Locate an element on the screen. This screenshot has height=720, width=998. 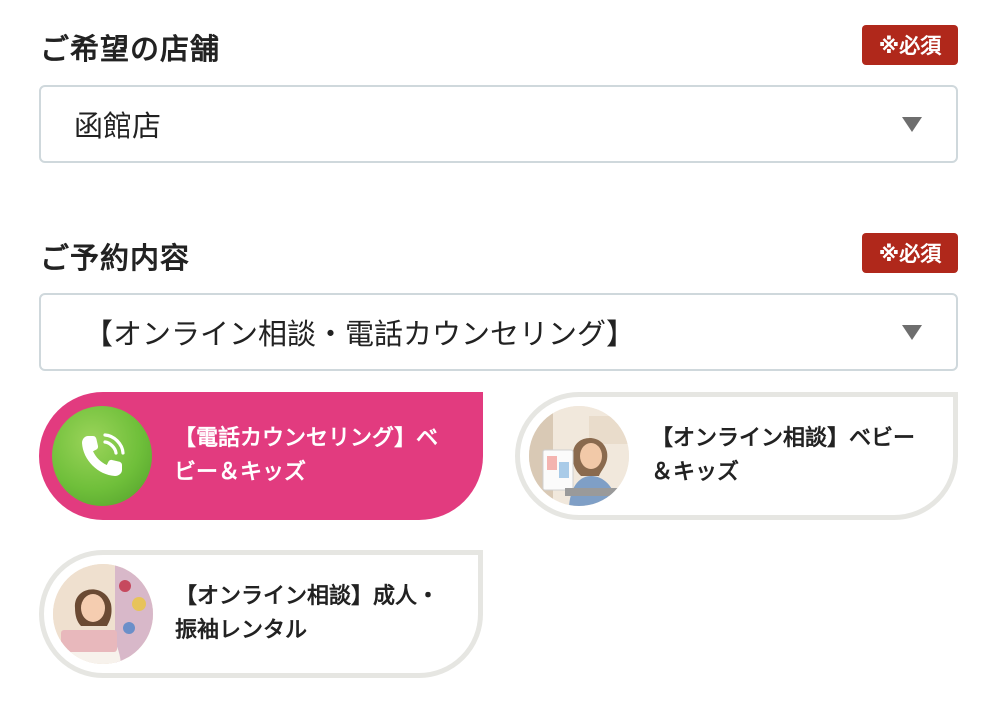
store-field-label: ご希望の店舗 is located at coordinates (130, 49).